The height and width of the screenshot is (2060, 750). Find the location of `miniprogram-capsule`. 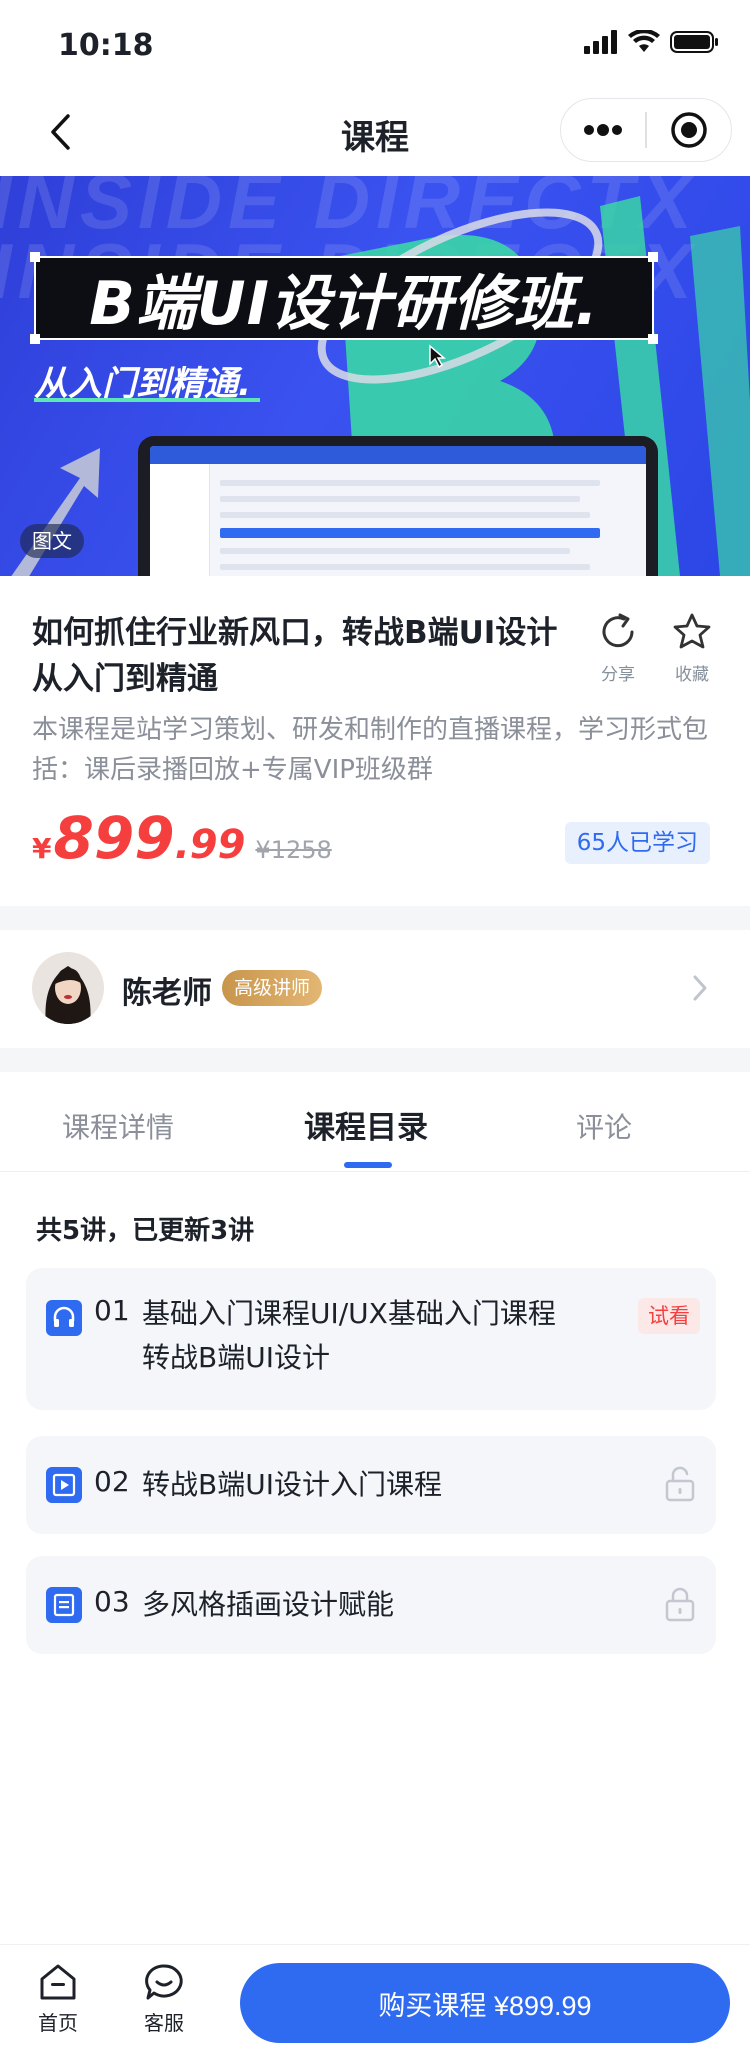

miniprogram-capsule is located at coordinates (646, 130).